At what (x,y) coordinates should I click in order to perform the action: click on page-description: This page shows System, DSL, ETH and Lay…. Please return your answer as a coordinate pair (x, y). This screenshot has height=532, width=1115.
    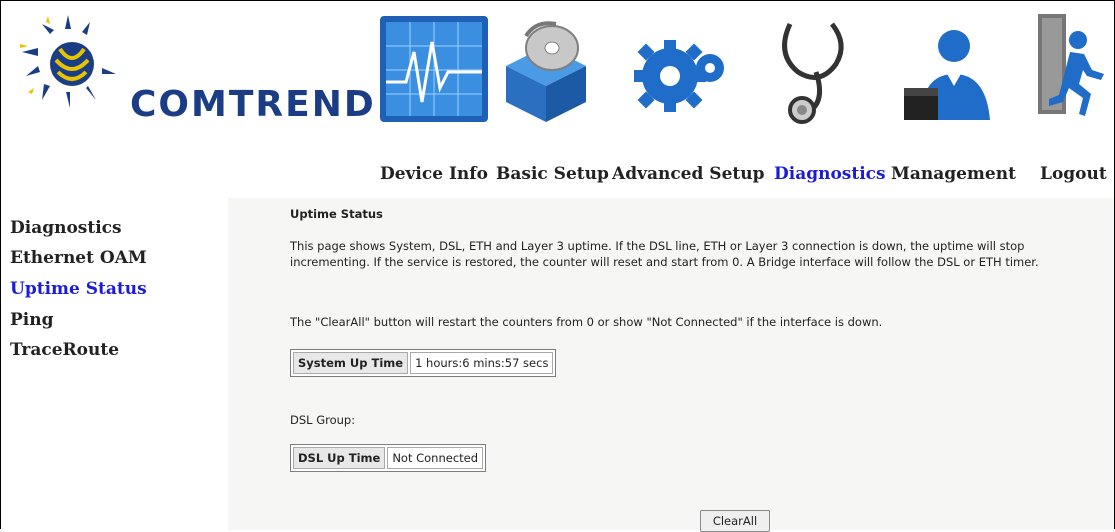
    Looking at the image, I should click on (664, 254).